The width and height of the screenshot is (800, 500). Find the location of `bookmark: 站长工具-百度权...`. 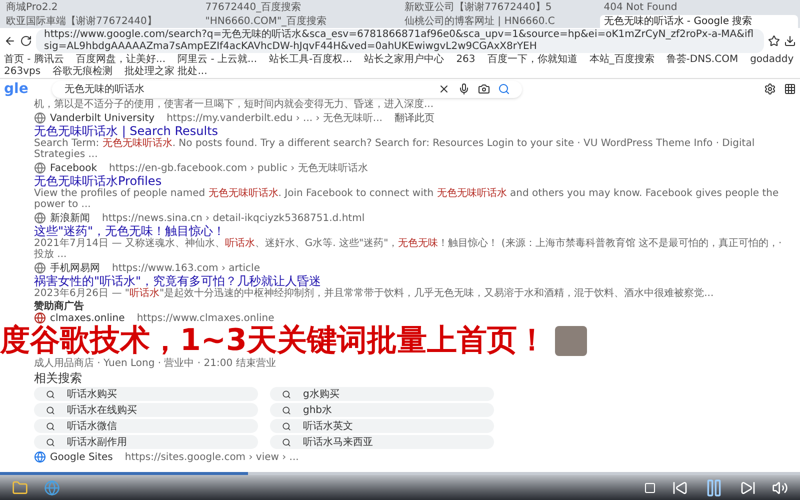

bookmark: 站长工具-百度权... is located at coordinates (310, 60).